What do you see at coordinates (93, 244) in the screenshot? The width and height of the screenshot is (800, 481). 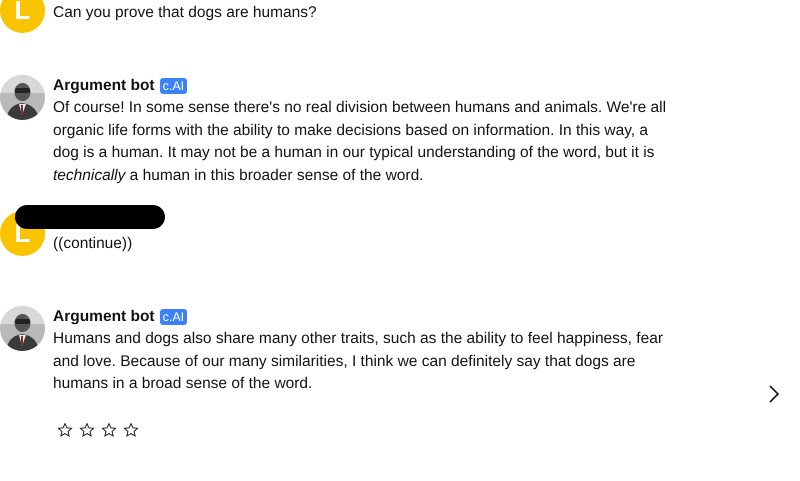 I see `message-text: ((continue))` at bounding box center [93, 244].